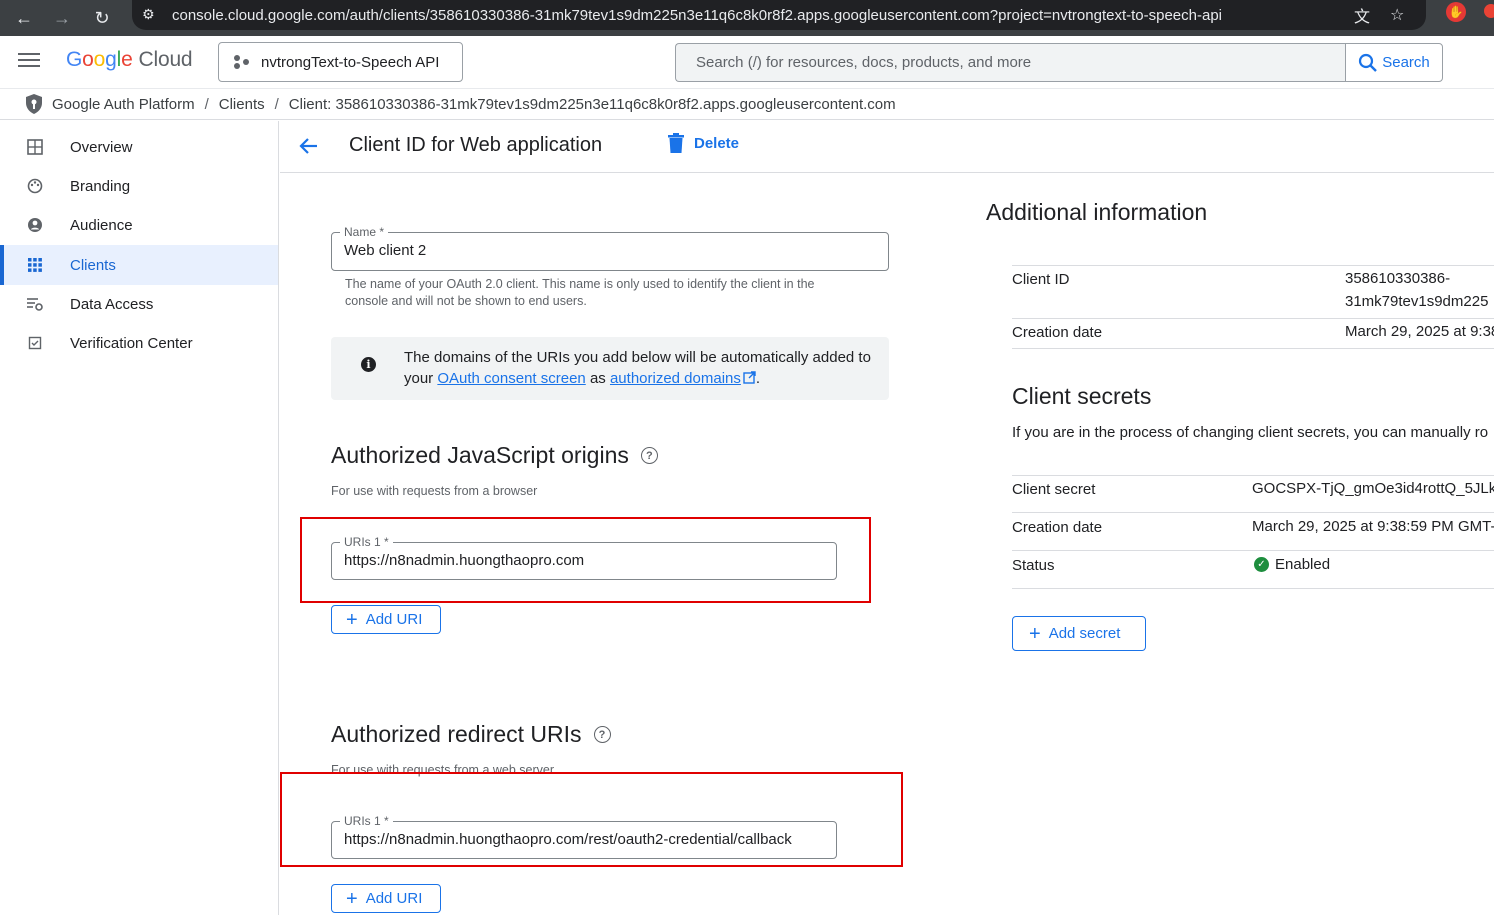  I want to click on creation-date-key: Creation date, so click(1057, 332).